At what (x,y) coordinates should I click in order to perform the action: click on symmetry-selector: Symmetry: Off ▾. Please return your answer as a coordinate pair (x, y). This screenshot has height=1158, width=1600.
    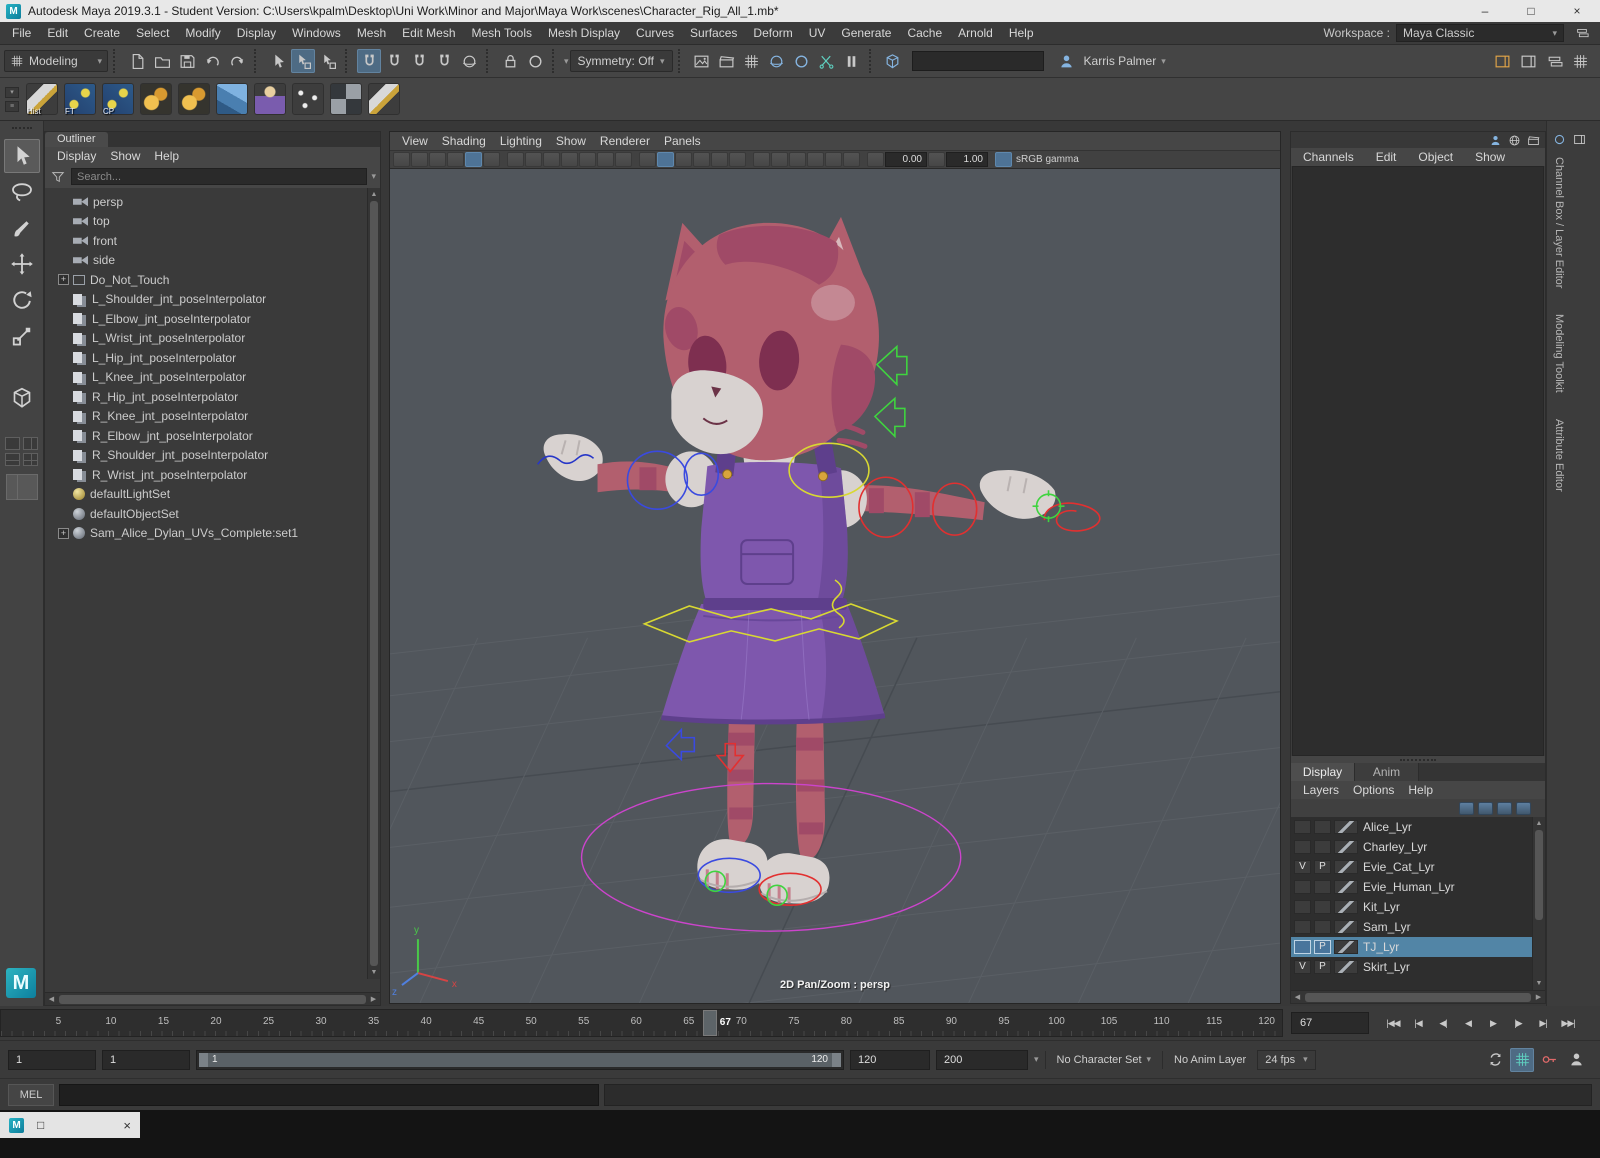
    Looking at the image, I should click on (621, 61).